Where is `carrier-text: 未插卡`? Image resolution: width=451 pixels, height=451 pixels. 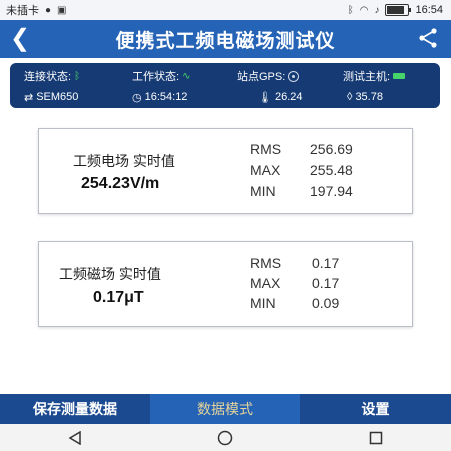
carrier-text: 未插卡 is located at coordinates (22, 11).